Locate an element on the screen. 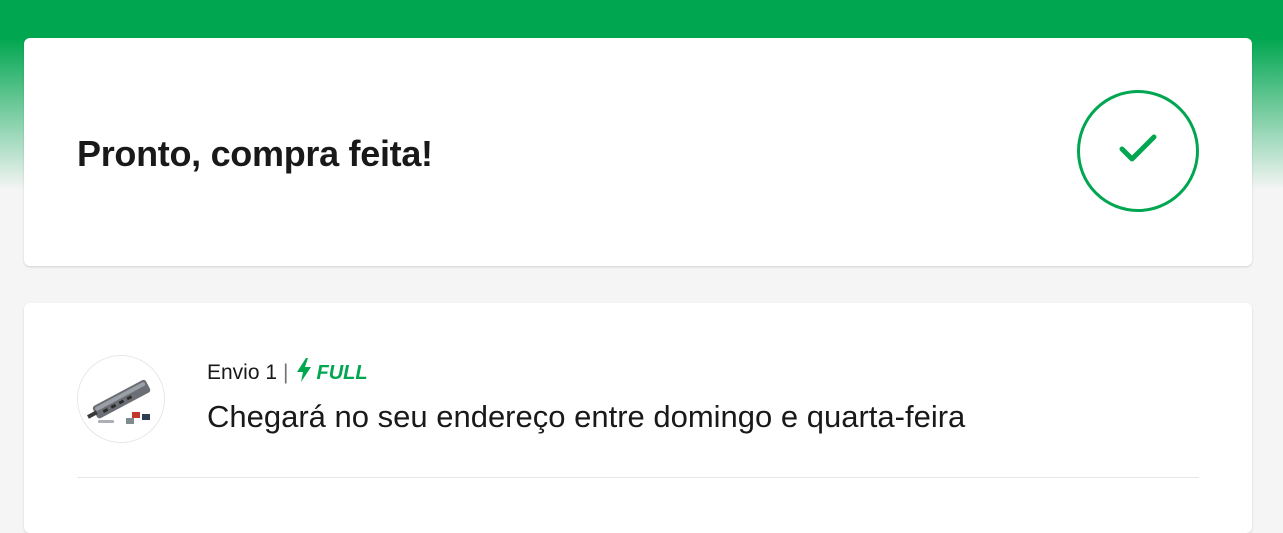 The height and width of the screenshot is (533, 1283). shipment-label-row: Envio 1 | FULL is located at coordinates (287, 373).